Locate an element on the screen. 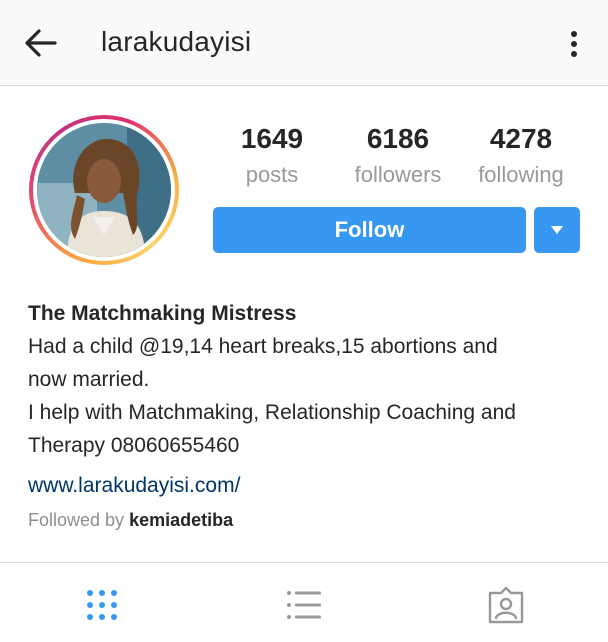 The width and height of the screenshot is (608, 642). suggestions-dropdown-button is located at coordinates (557, 230).